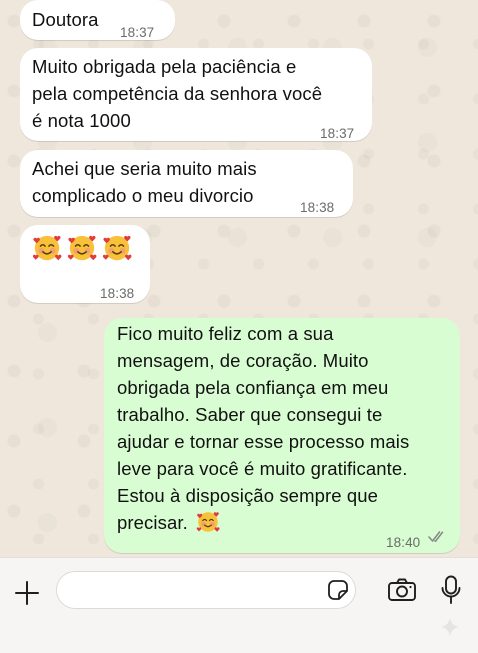  Describe the element at coordinates (403, 542) in the screenshot. I see `message-time: 18:40` at that location.